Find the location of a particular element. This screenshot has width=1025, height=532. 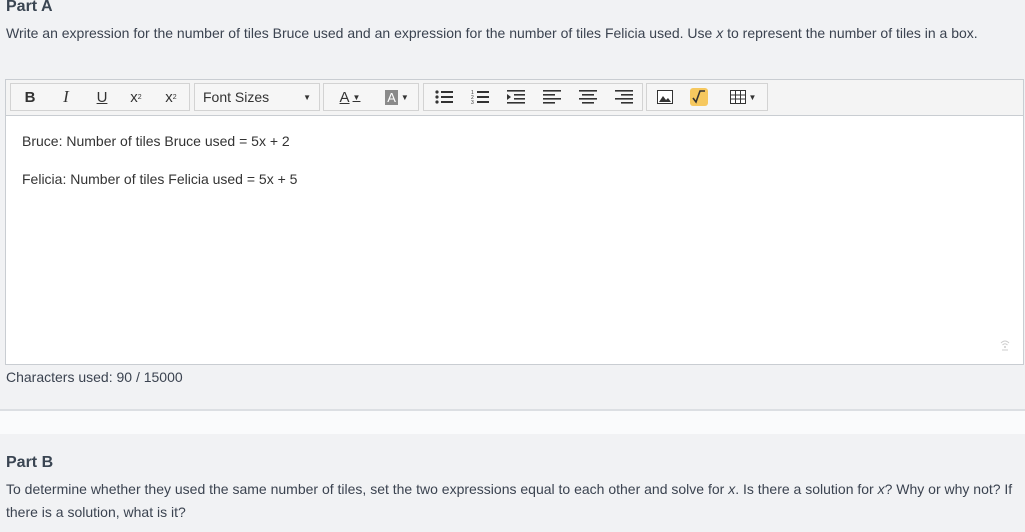

part-b-title: Part B is located at coordinates (30, 462).